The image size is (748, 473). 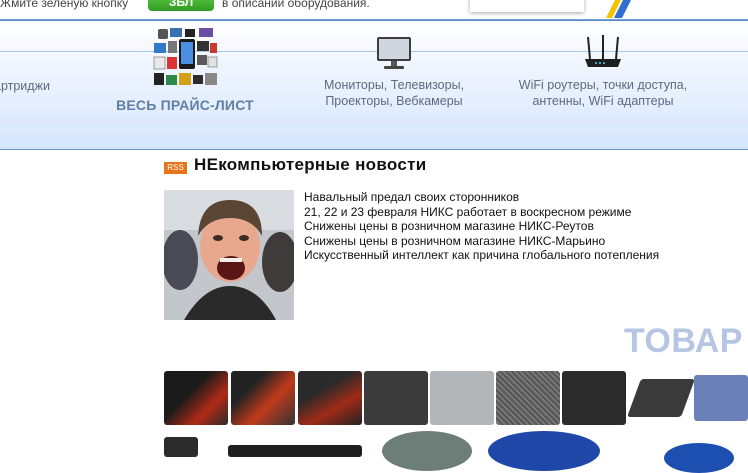 What do you see at coordinates (181, 5) in the screenshot?
I see `green-button: ЗБЛ` at bounding box center [181, 5].